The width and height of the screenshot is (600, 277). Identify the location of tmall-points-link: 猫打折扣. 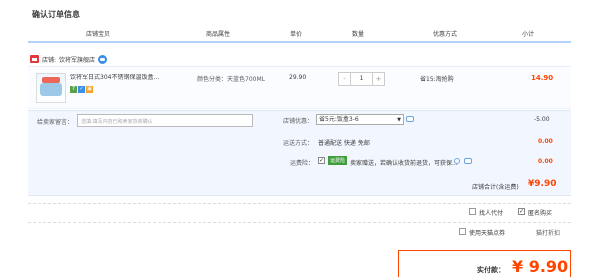
(548, 232).